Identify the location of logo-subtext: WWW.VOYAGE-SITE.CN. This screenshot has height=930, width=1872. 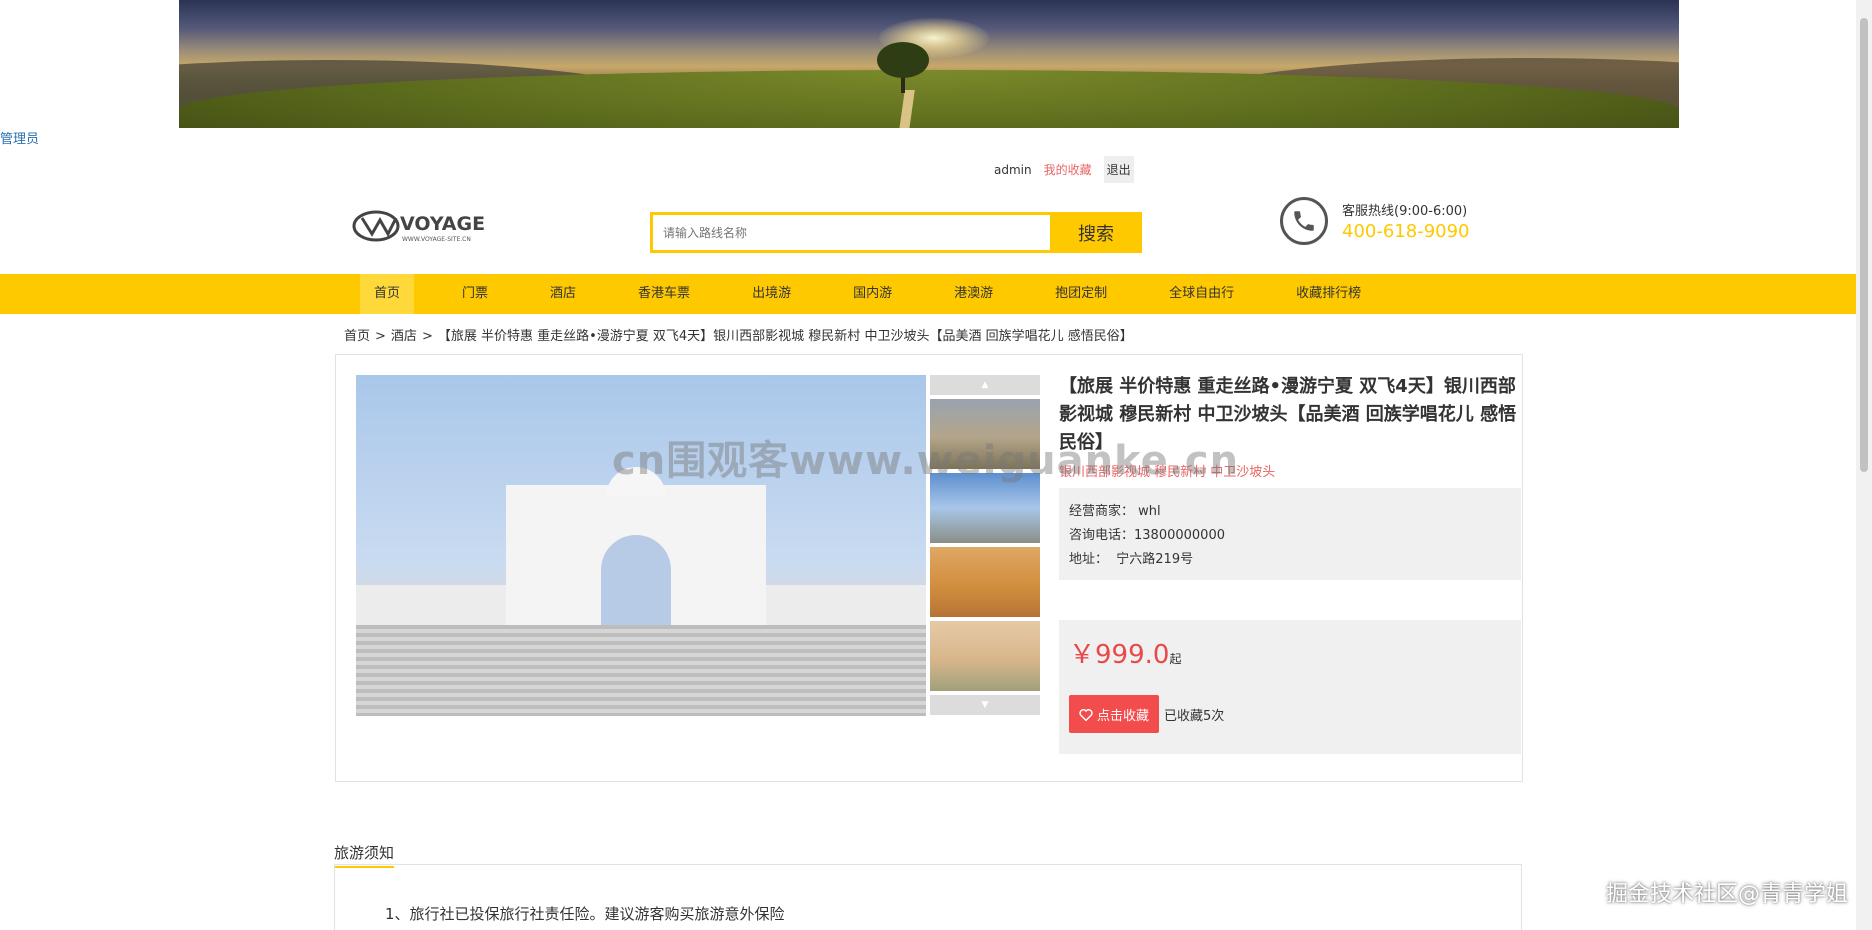
(436, 239).